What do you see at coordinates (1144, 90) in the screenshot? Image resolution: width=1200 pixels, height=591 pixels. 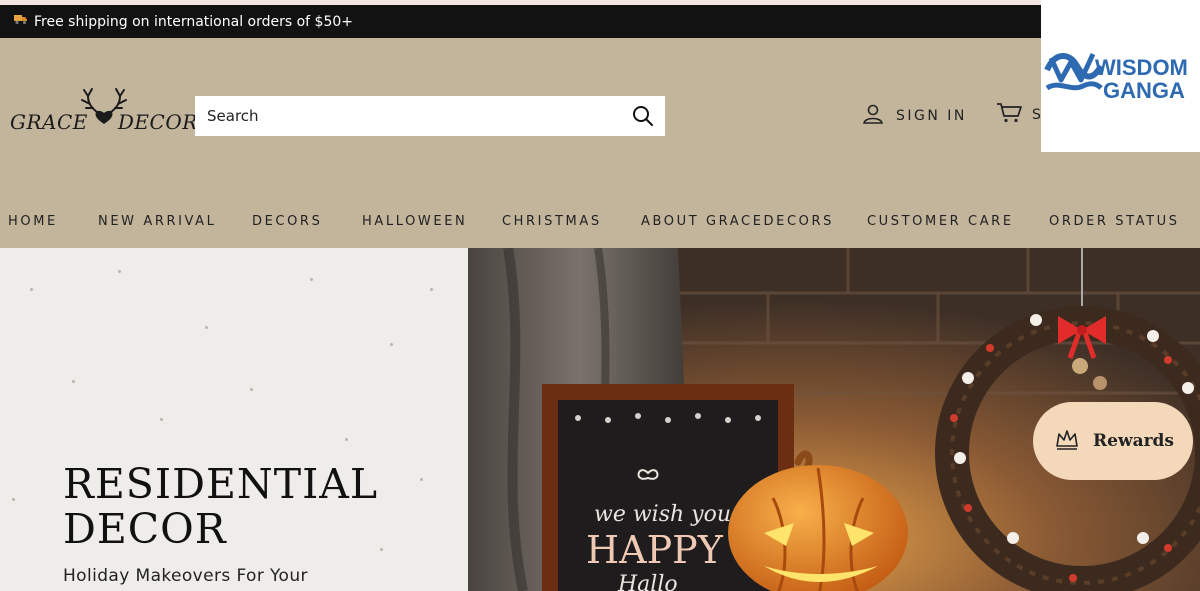 I see `watermark-line2: GANGA` at bounding box center [1144, 90].